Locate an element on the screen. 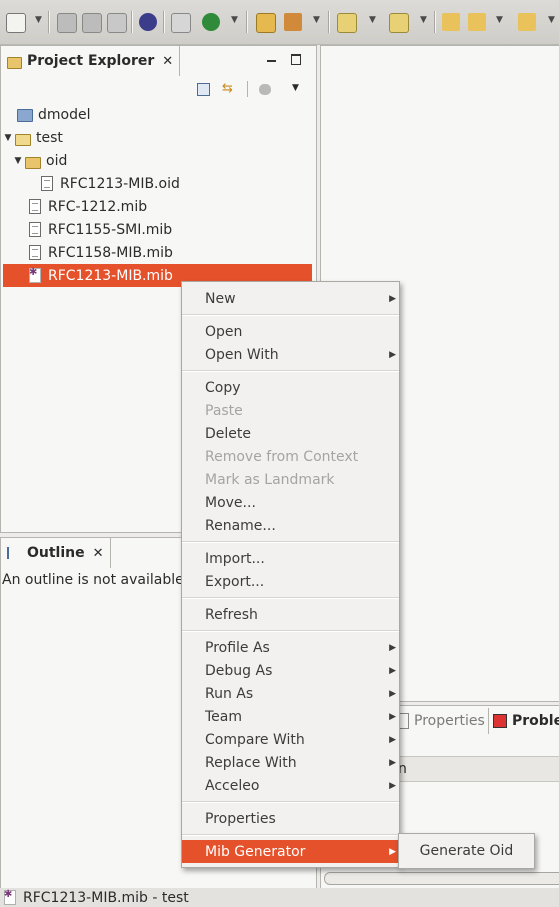 This screenshot has width=559, height=907. mib-file-icon is located at coordinates (35, 275).